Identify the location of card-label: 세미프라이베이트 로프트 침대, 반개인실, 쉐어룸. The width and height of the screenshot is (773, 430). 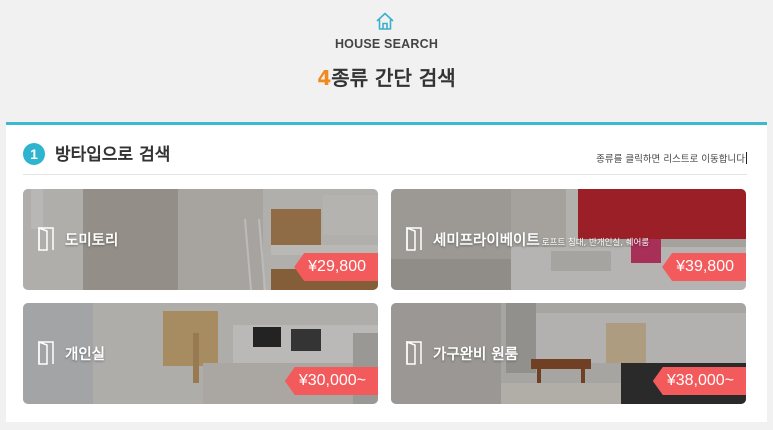
(541, 239).